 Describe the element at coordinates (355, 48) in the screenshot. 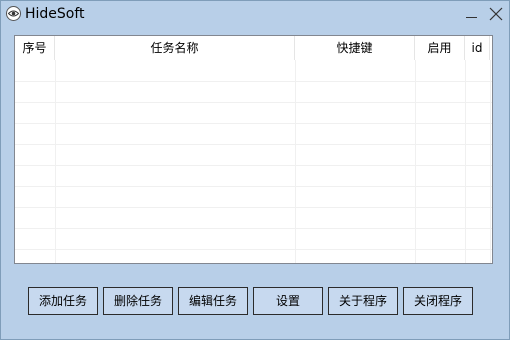

I see `column-header-hotkey: 快捷键` at that location.